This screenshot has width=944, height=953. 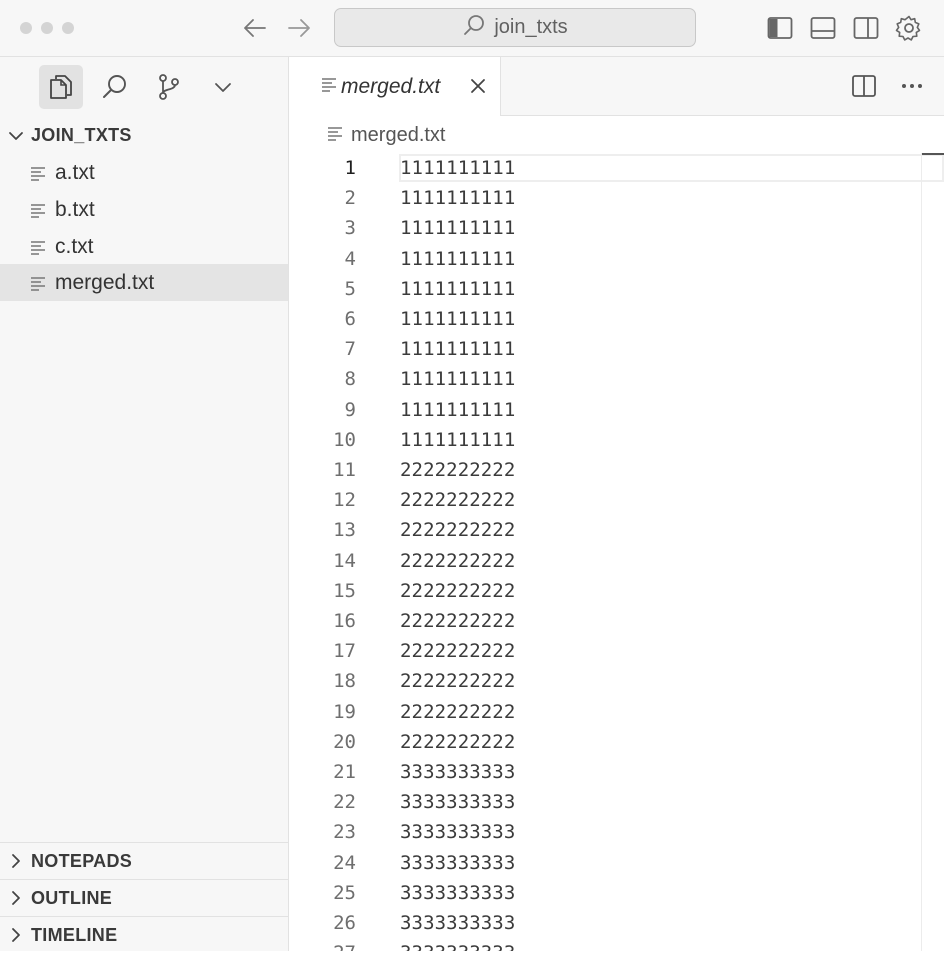 I want to click on minimize-window-button, so click(x=47, y=28).